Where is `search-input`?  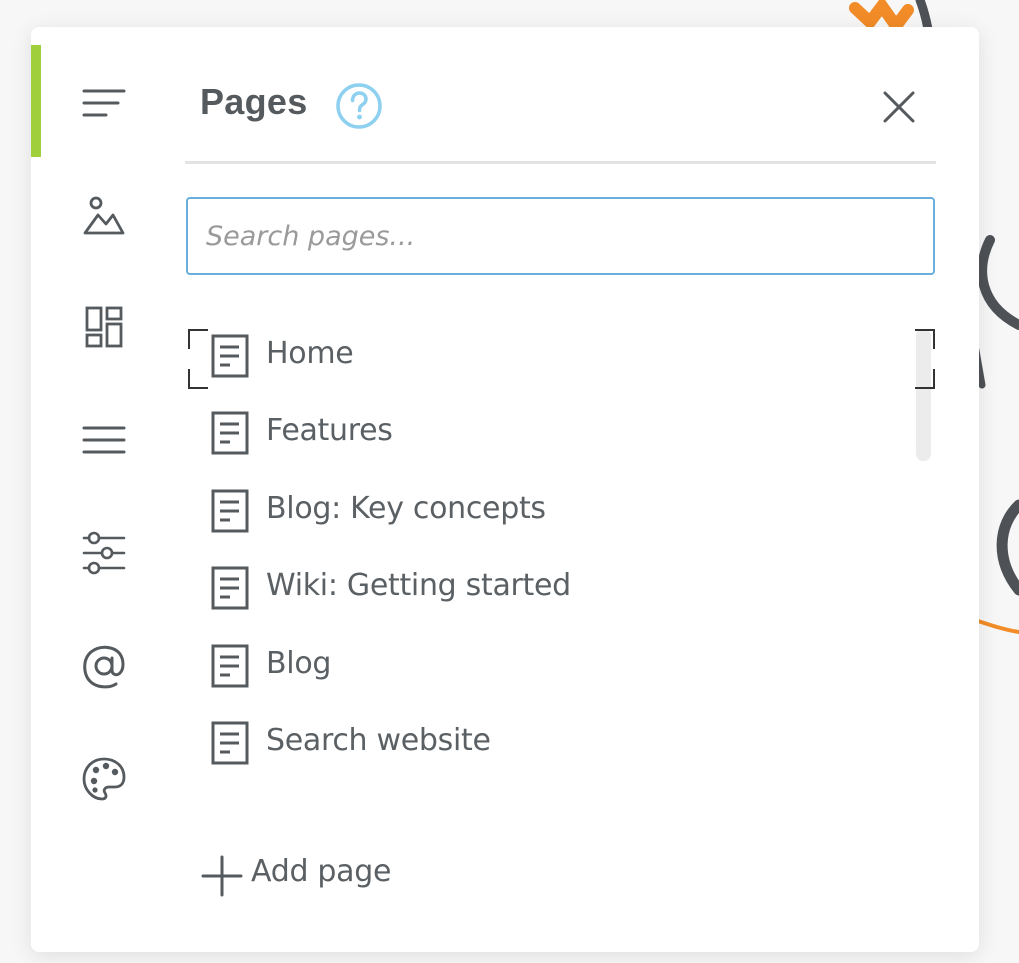
search-input is located at coordinates (560, 236).